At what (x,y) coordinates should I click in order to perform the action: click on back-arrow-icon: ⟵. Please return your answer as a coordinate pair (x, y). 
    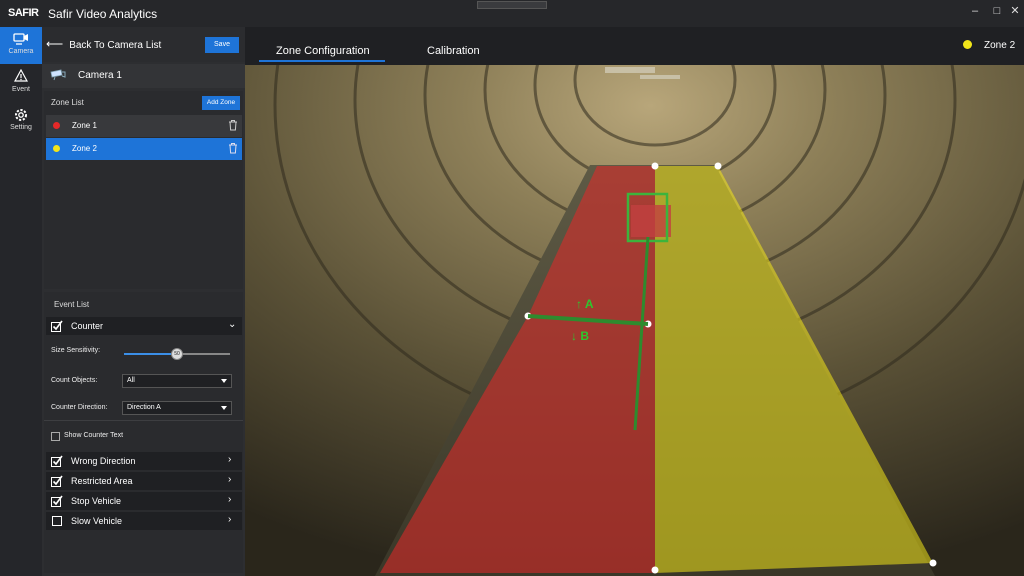
    Looking at the image, I should click on (55, 44).